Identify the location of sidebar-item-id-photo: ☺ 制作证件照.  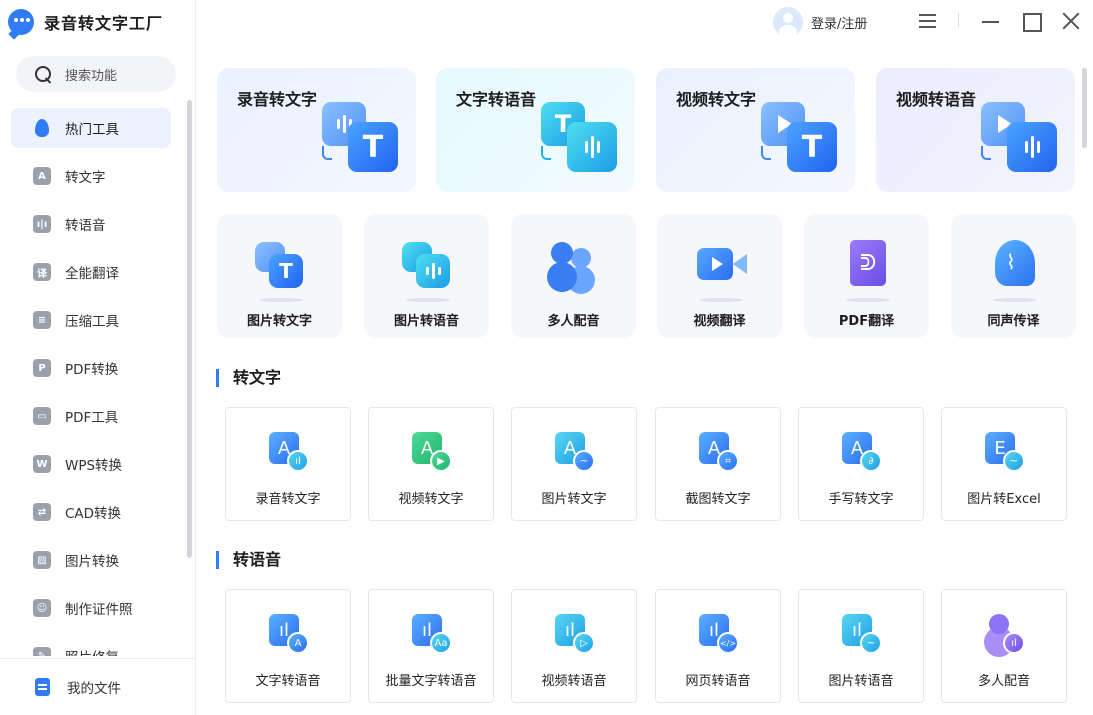
(91, 608).